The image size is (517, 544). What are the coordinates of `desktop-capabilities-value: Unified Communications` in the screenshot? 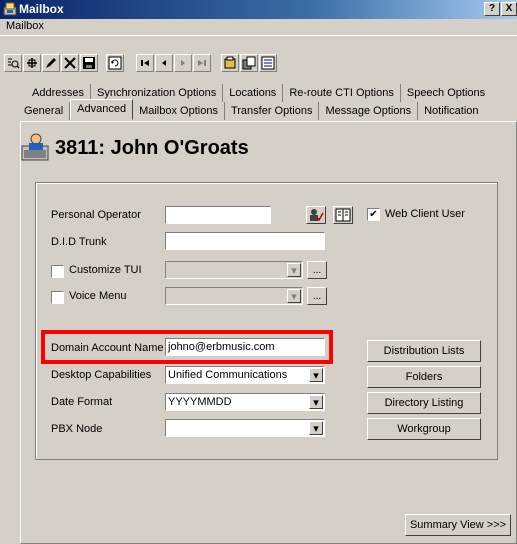 It's located at (228, 375).